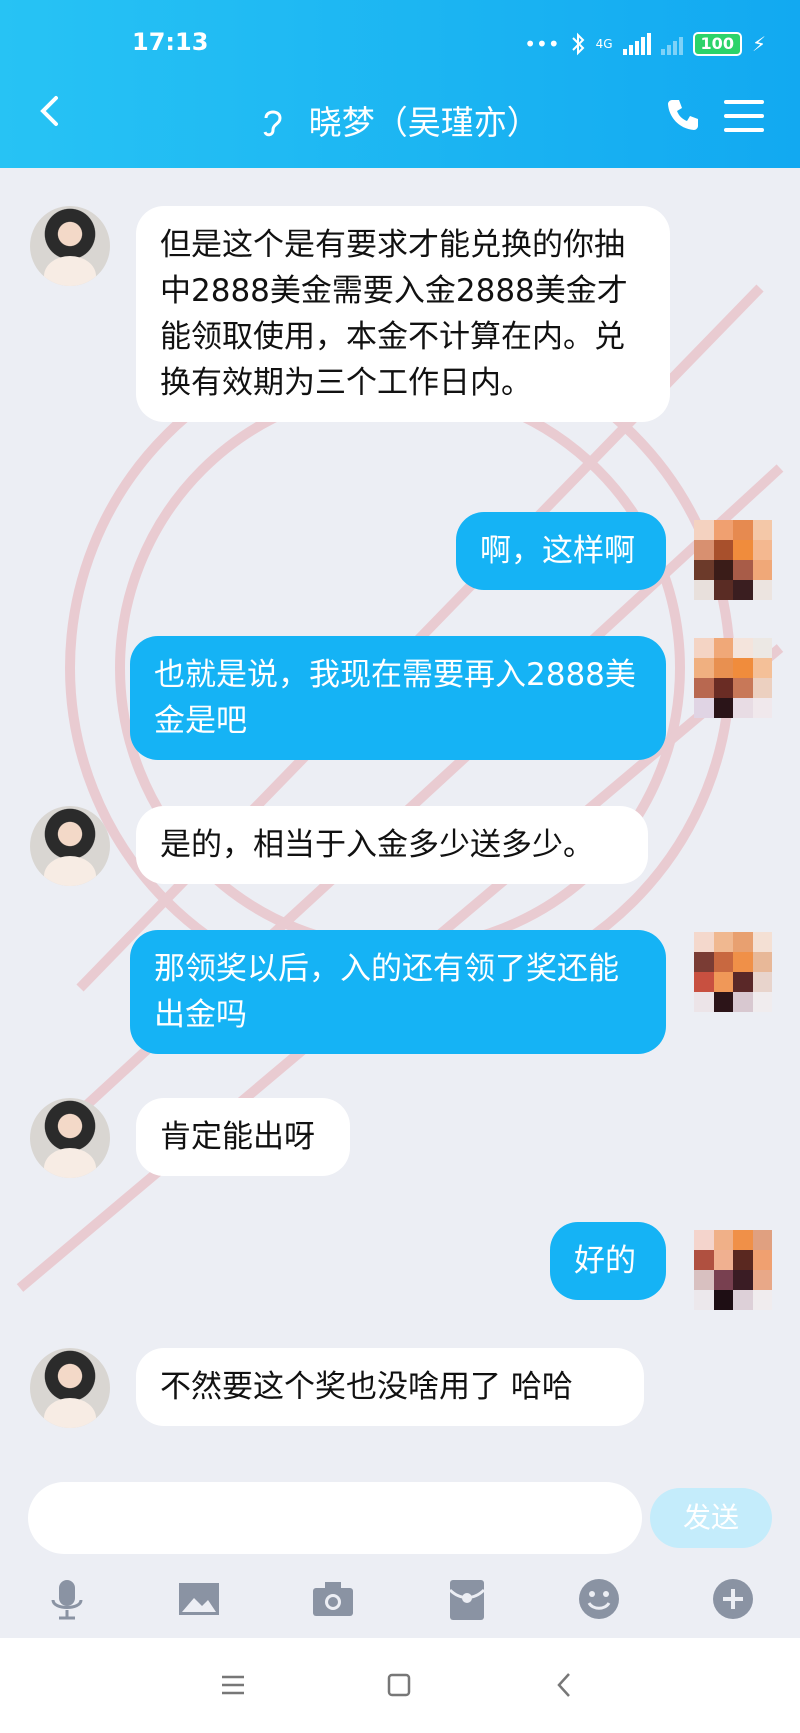 The image size is (800, 1733). I want to click on system-nav-bar, so click(400, 1685).